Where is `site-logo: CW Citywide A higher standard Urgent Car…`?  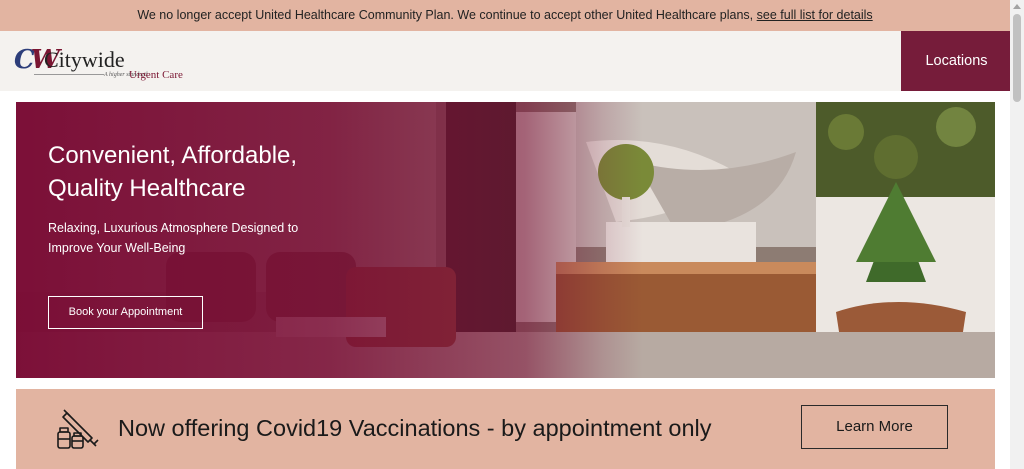 site-logo: CW Citywide A higher standard Urgent Car… is located at coordinates (109, 65).